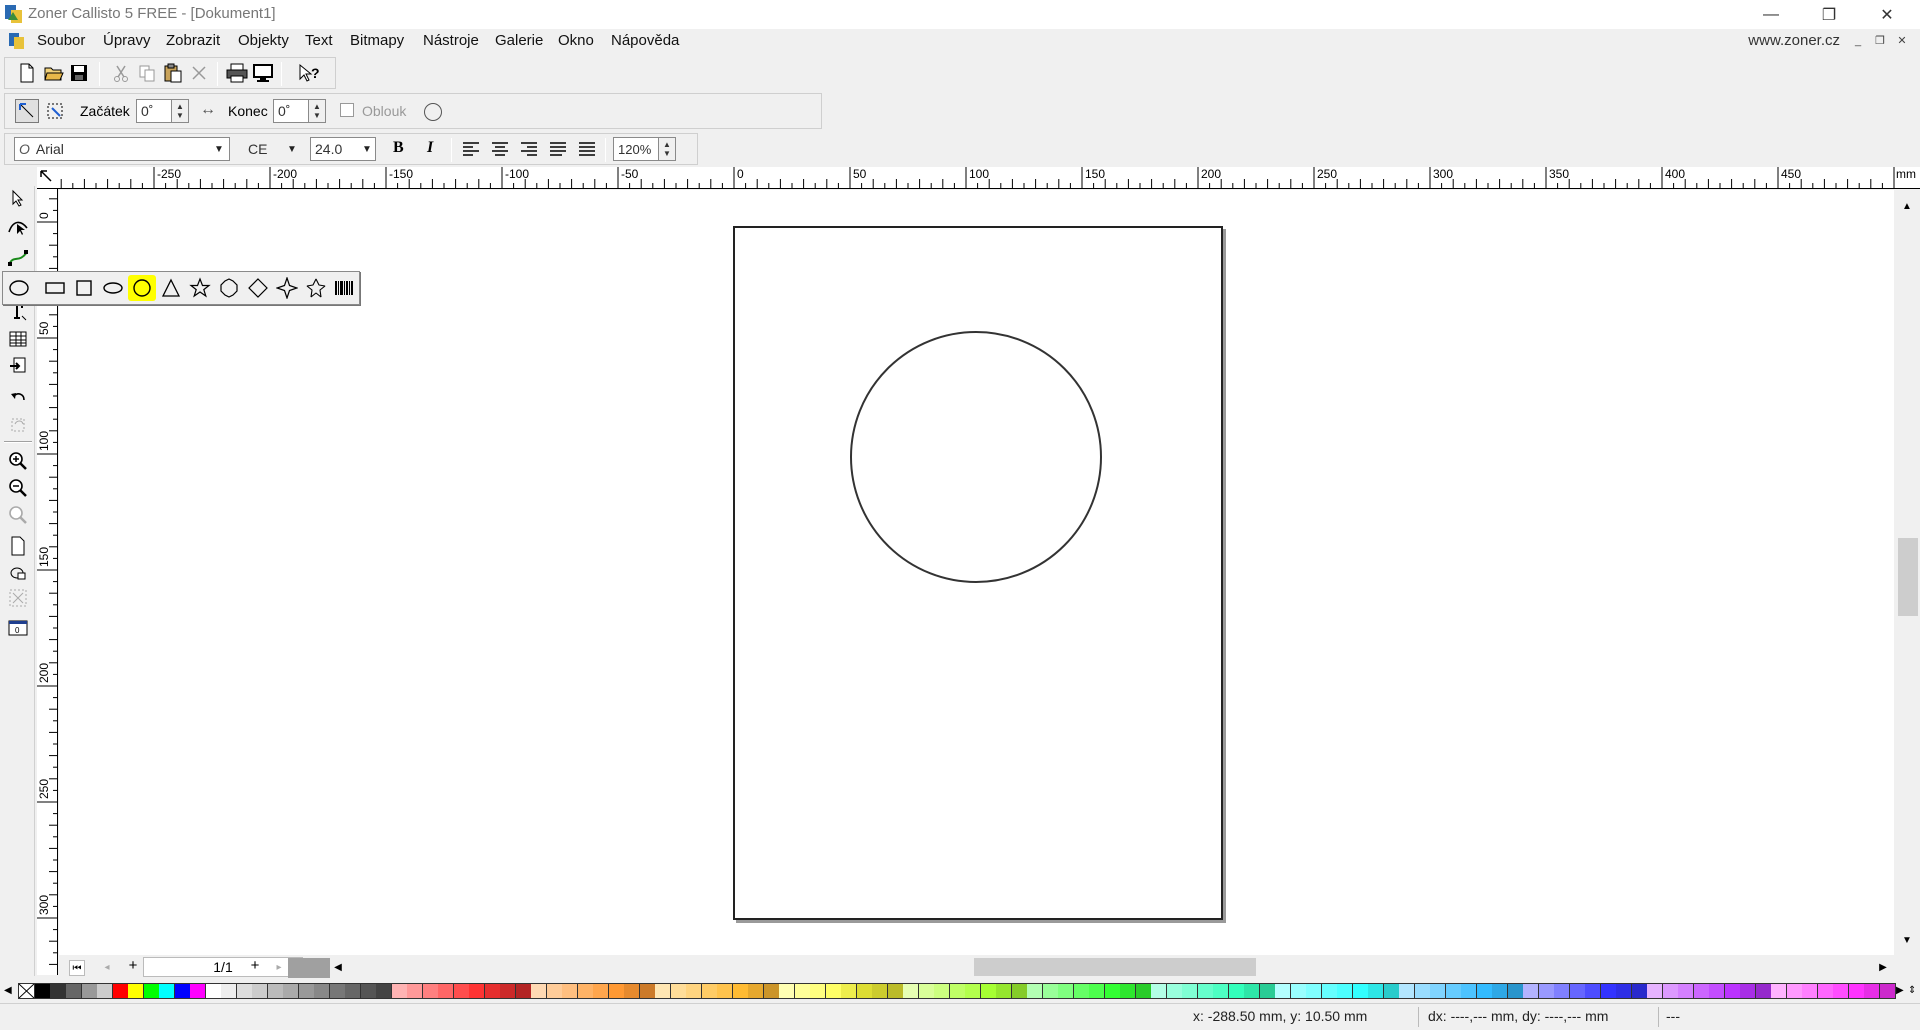 Image resolution: width=1920 pixels, height=1030 pixels. I want to click on mdi-minimize-button: _, so click(1858, 42).